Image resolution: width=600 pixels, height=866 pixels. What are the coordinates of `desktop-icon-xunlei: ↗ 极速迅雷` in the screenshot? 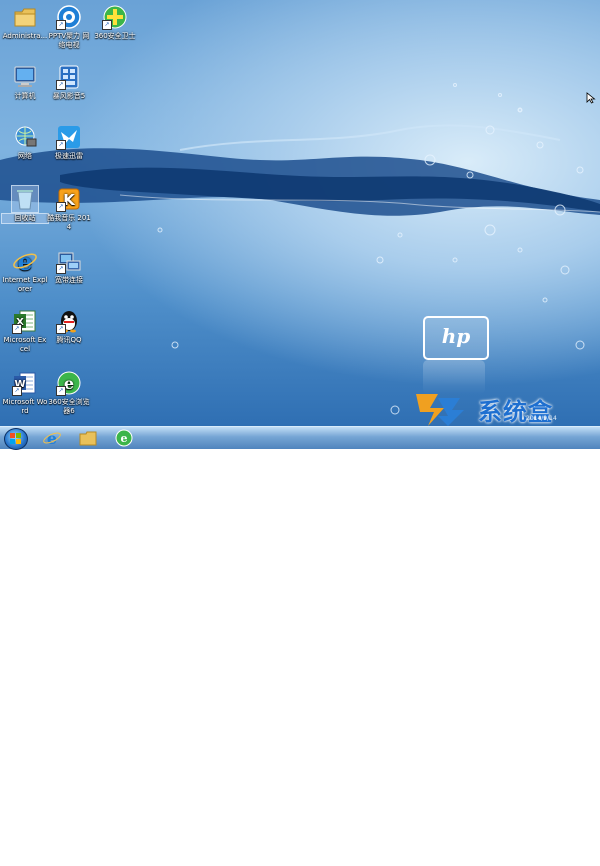 It's located at (69, 142).